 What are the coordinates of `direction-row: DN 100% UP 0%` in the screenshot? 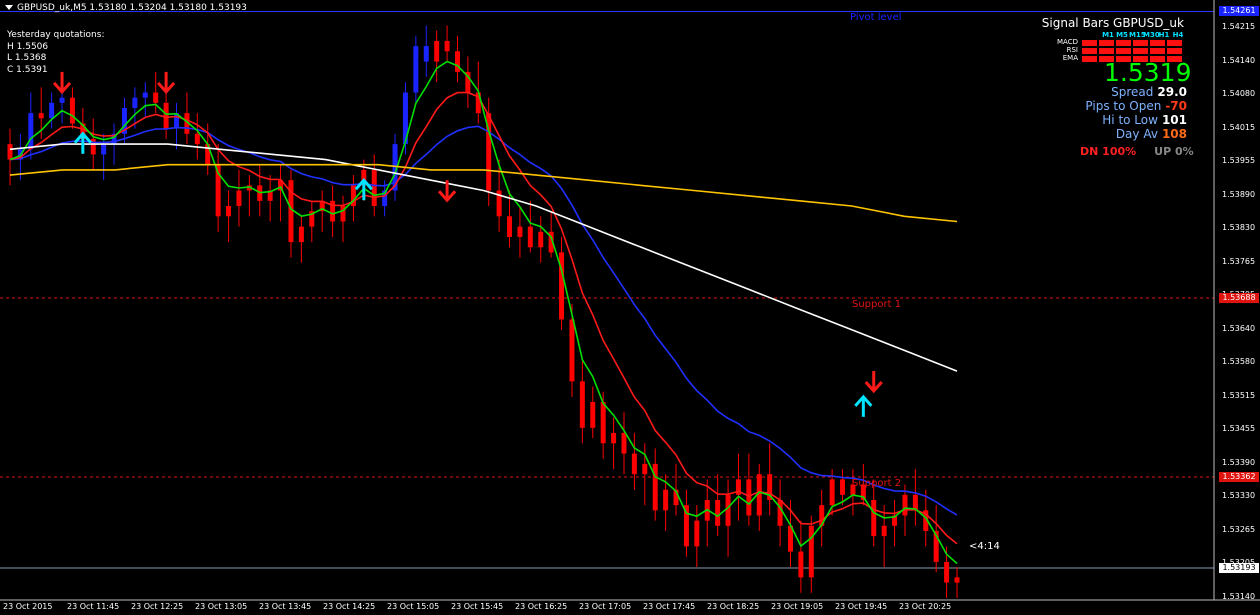 It's located at (1137, 151).